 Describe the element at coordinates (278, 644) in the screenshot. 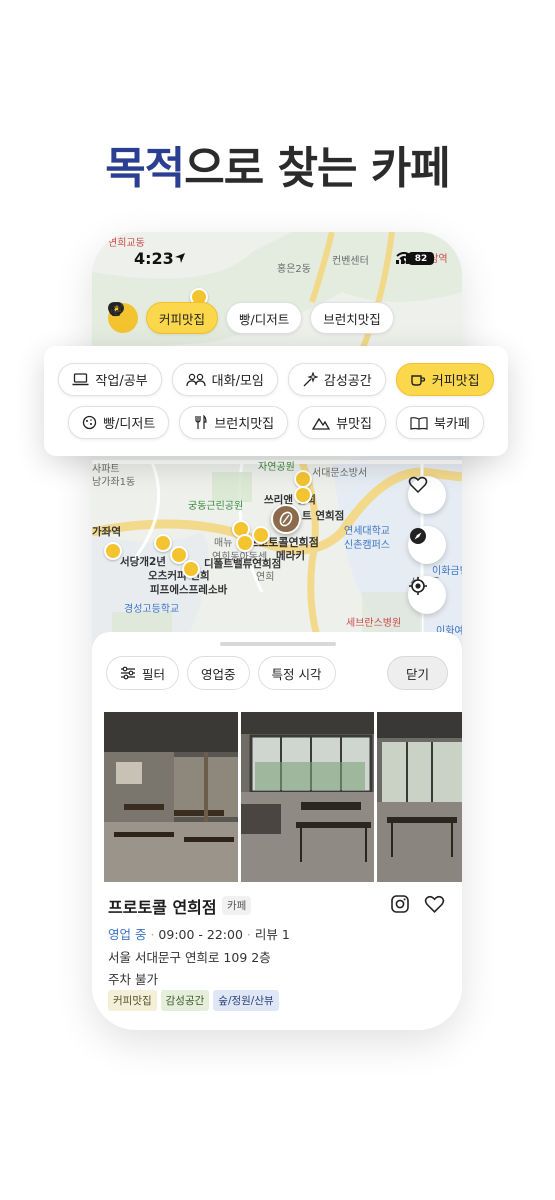

I see `sheet-drag-handle` at that location.